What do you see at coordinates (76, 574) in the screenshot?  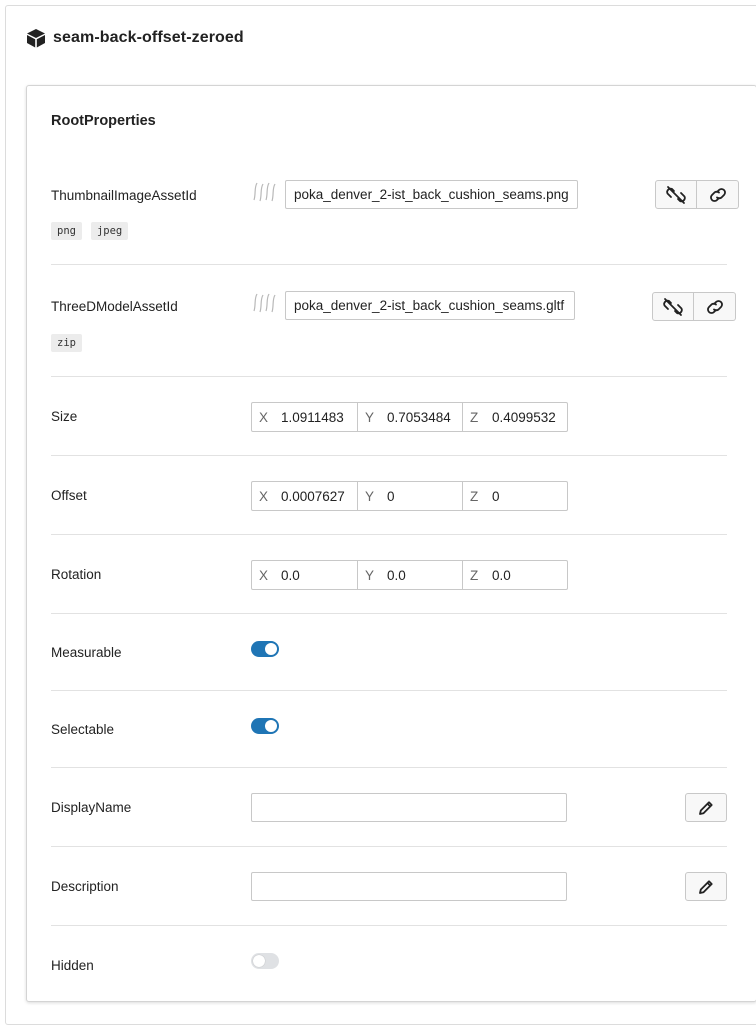 I see `rotation-label: Rotation` at bounding box center [76, 574].